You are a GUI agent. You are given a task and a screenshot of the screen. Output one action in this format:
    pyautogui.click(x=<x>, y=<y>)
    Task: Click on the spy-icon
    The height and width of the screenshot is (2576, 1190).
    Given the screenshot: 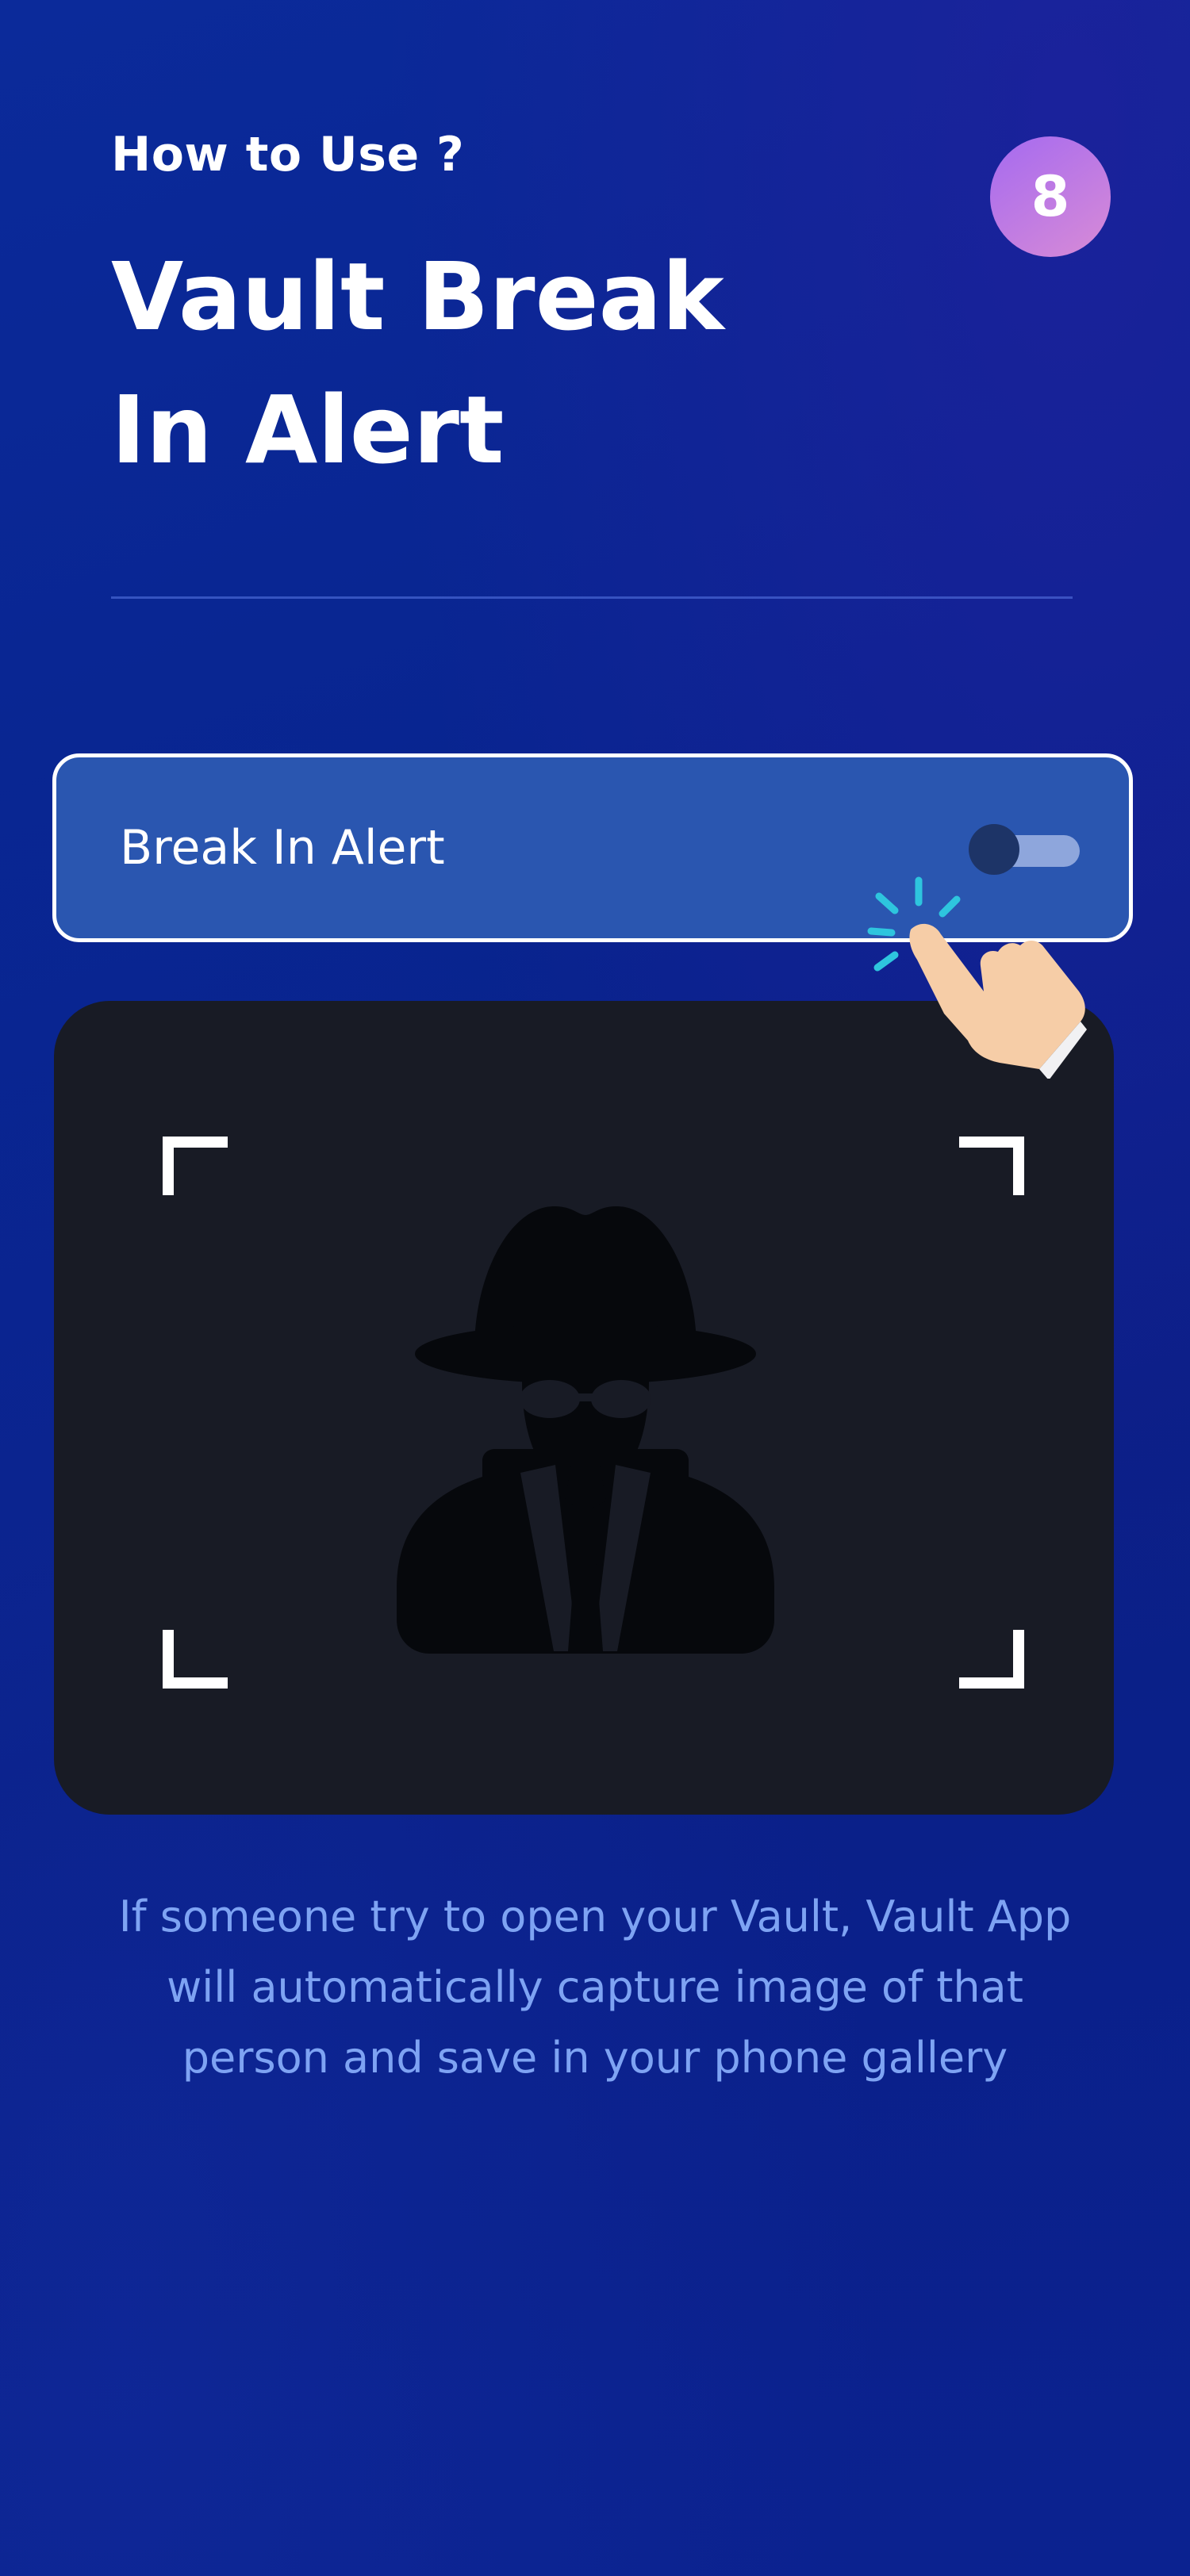 What is the action you would take?
    pyautogui.click(x=585, y=1430)
    